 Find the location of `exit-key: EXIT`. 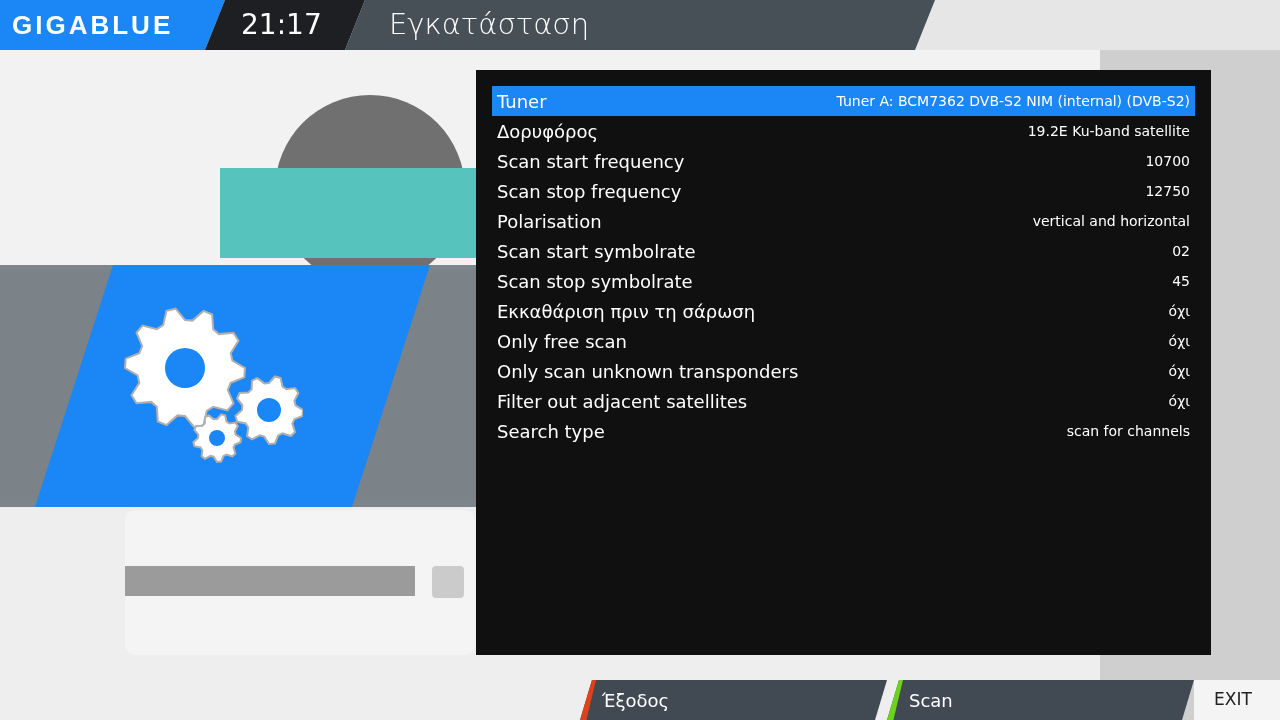

exit-key: EXIT is located at coordinates (1237, 700).